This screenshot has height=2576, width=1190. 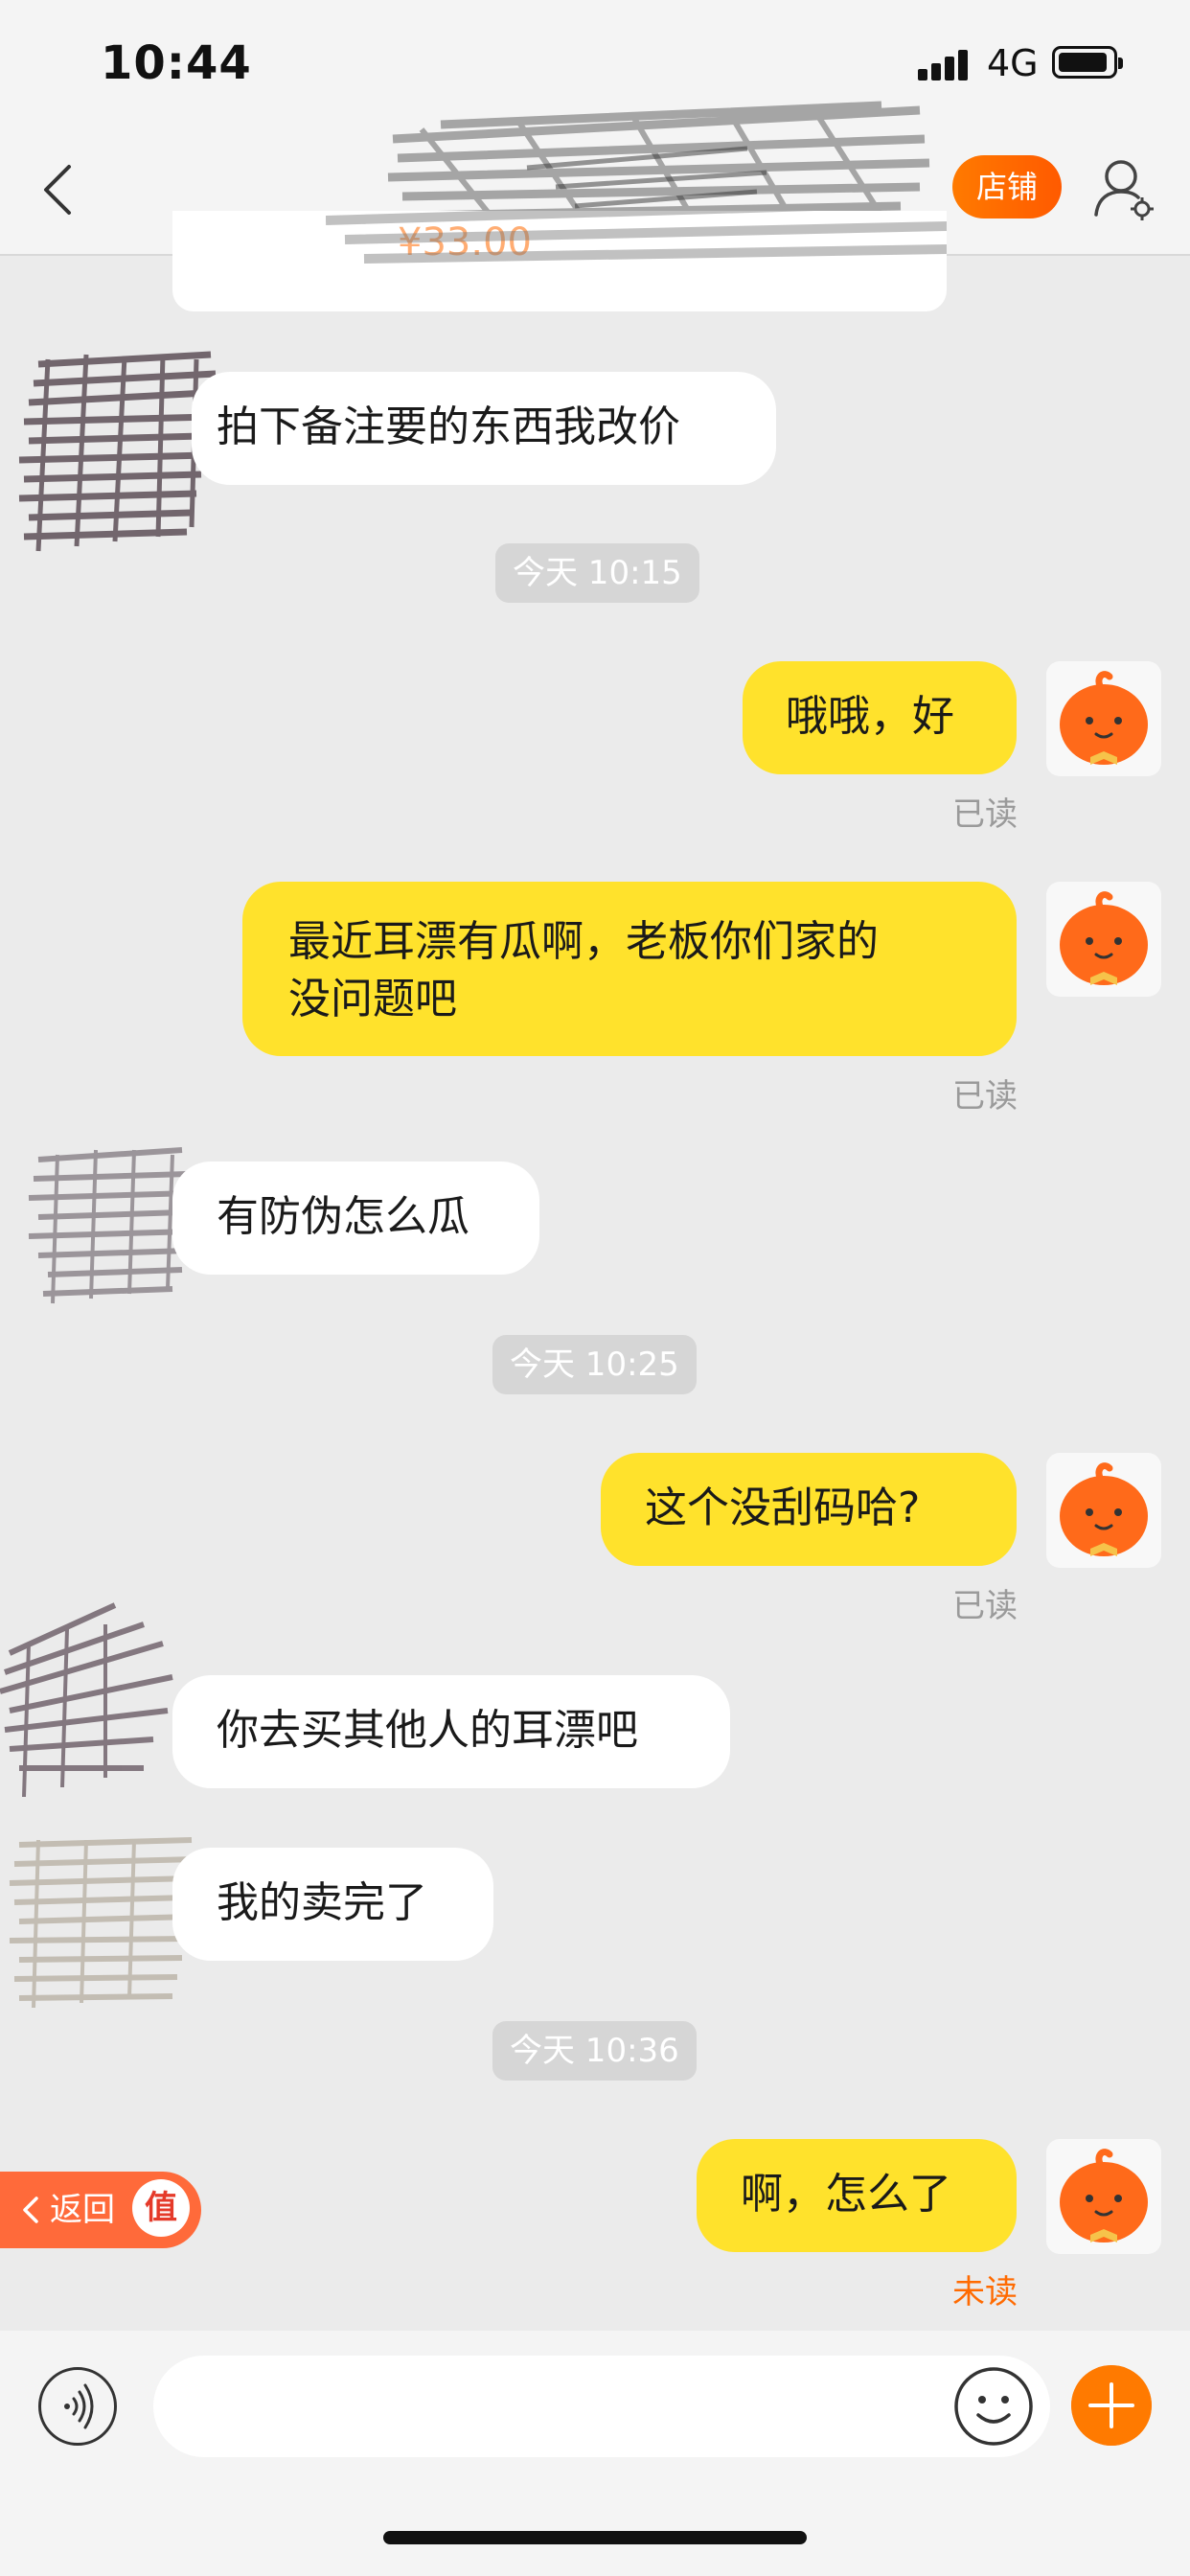 I want to click on voice-wave-icon, so click(x=79, y=2406).